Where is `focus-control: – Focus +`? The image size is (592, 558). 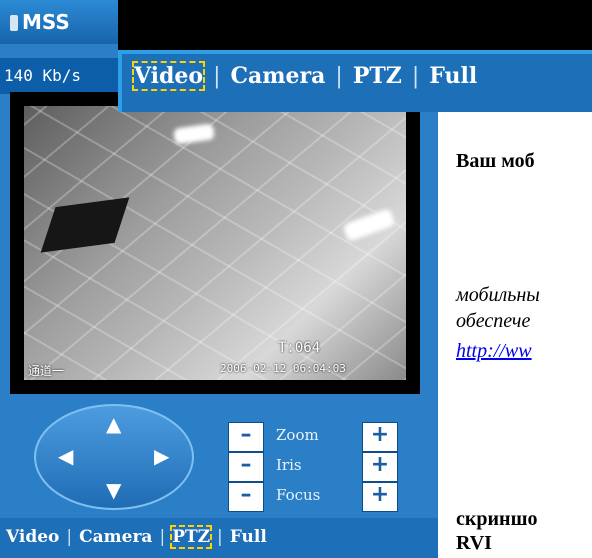
focus-control: – Focus + is located at coordinates (313, 497).